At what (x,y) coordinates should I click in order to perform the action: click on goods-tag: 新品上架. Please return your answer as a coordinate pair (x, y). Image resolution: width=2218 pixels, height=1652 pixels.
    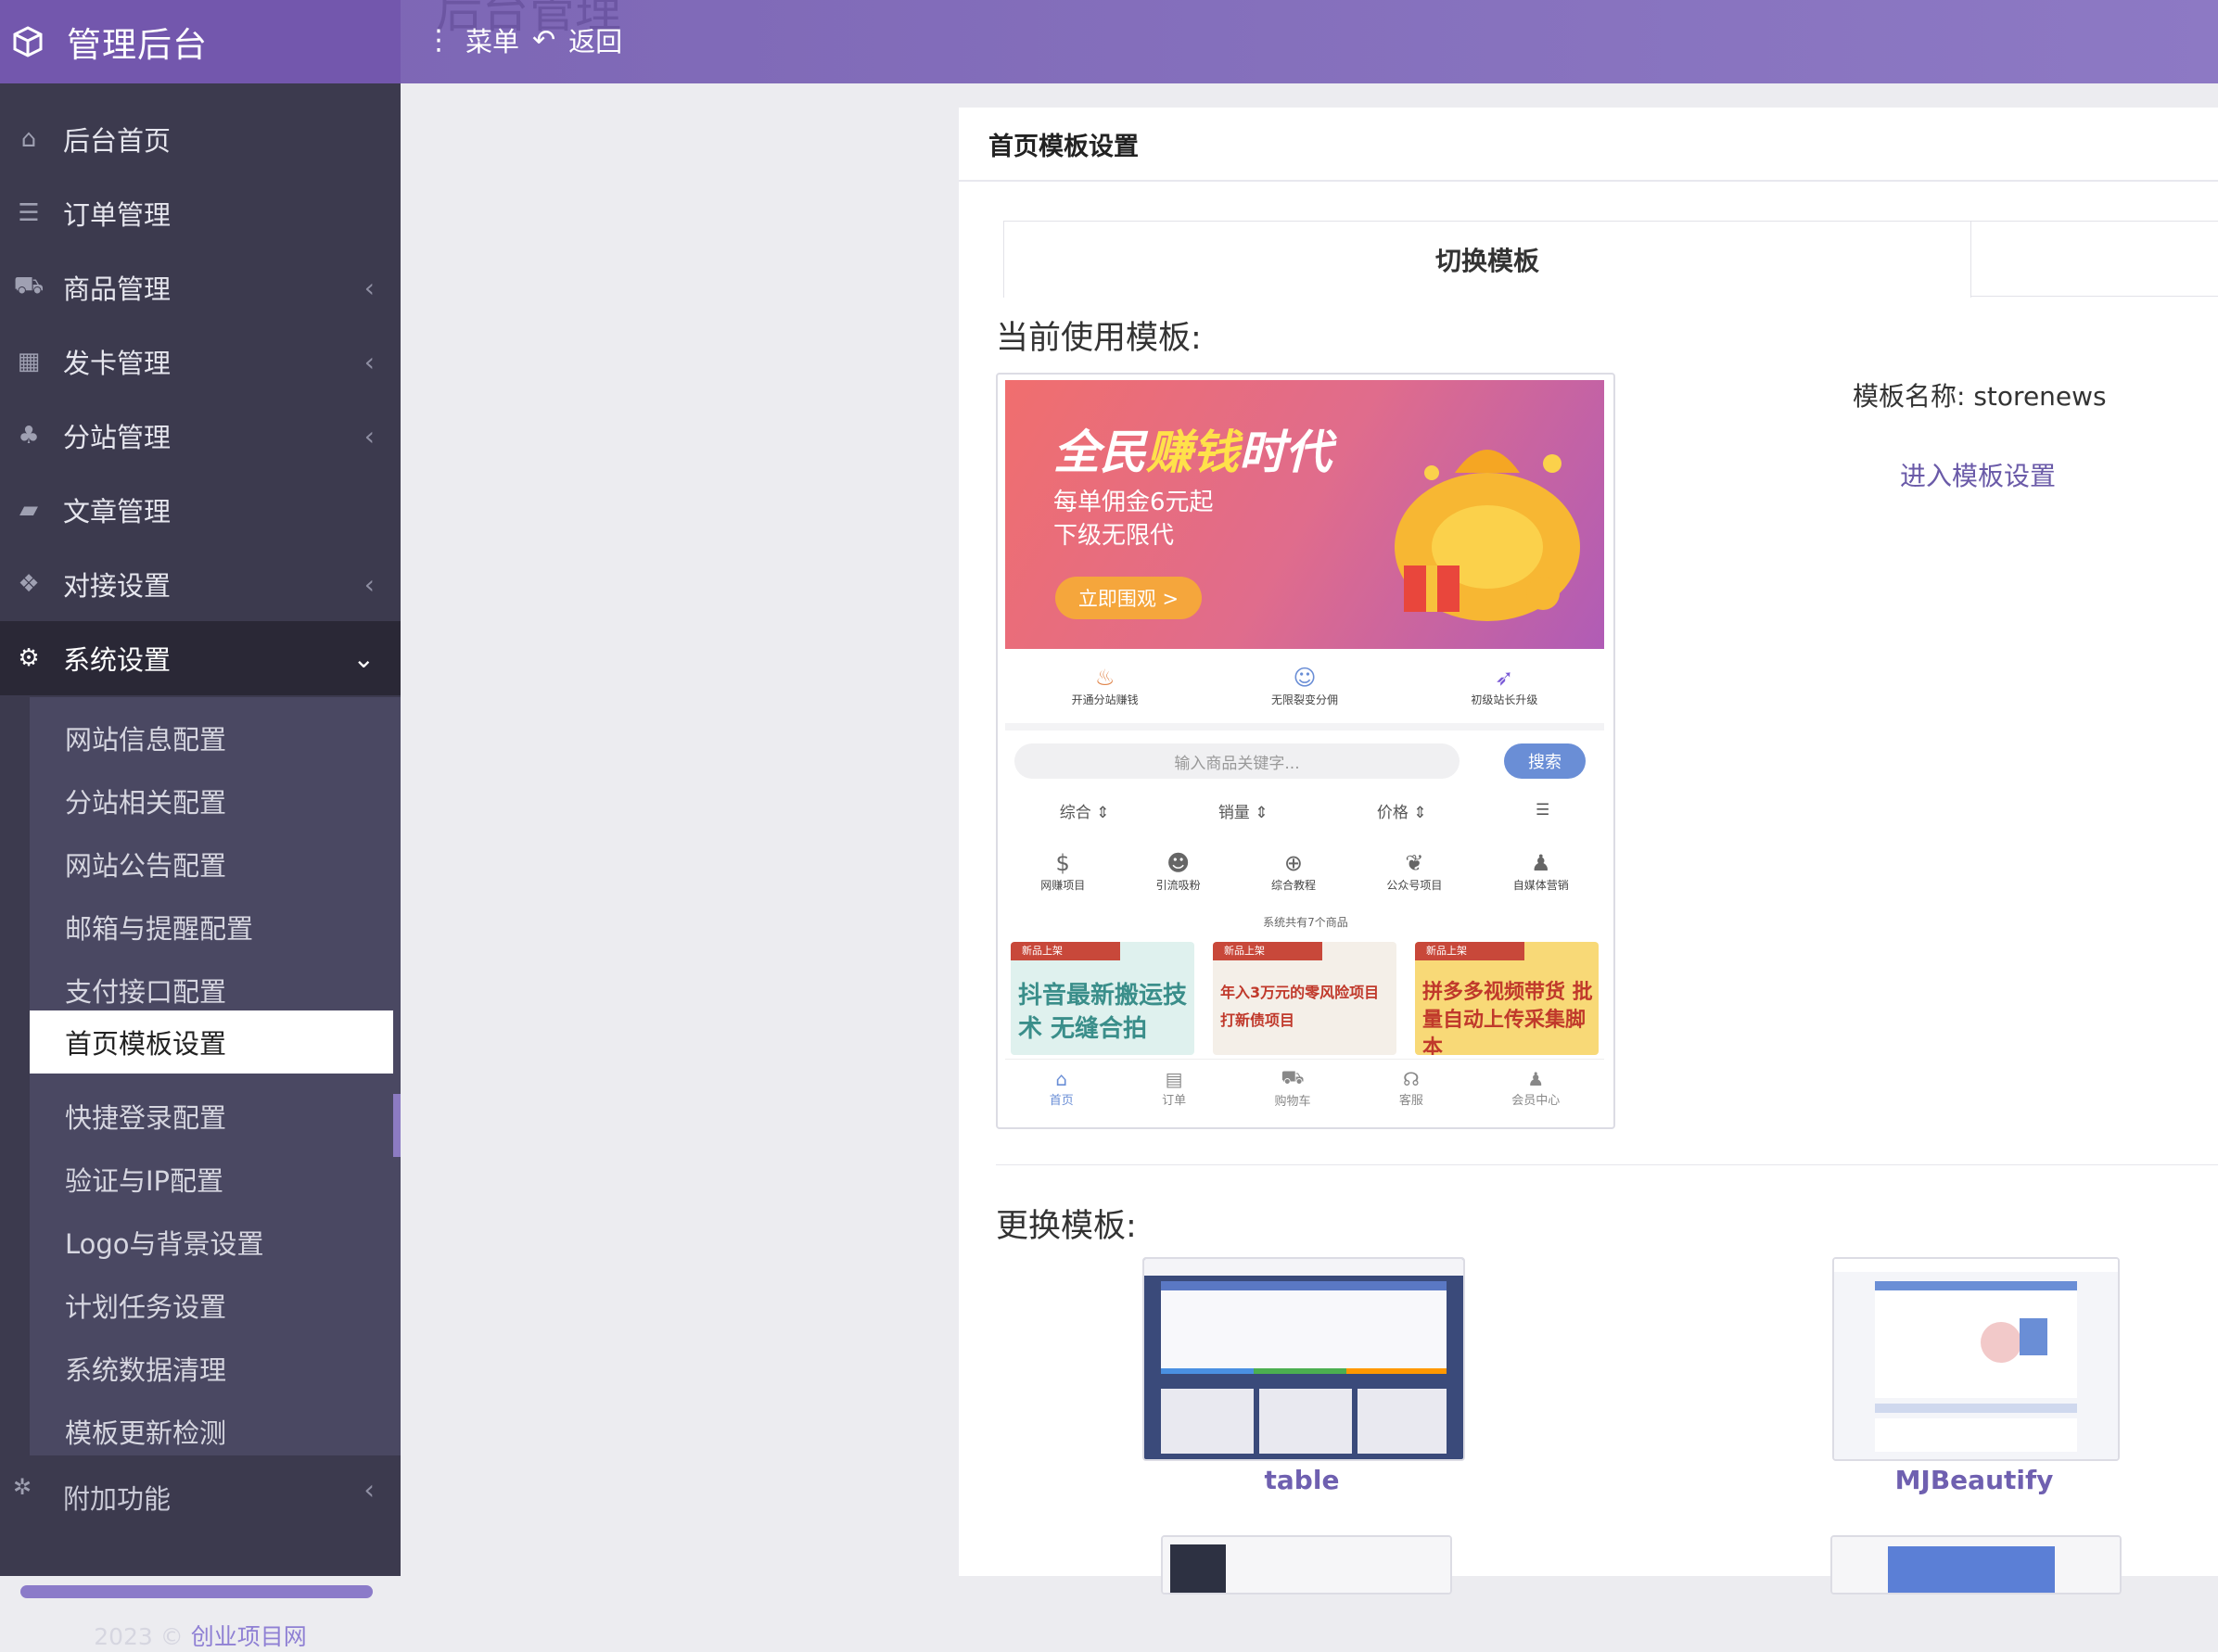
    Looking at the image, I should click on (1469, 951).